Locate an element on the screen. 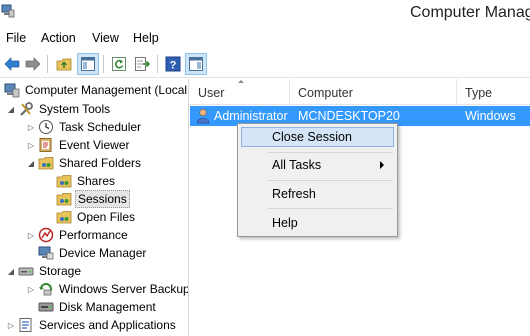 This screenshot has width=530, height=336. disk-management-icon is located at coordinates (46, 307).